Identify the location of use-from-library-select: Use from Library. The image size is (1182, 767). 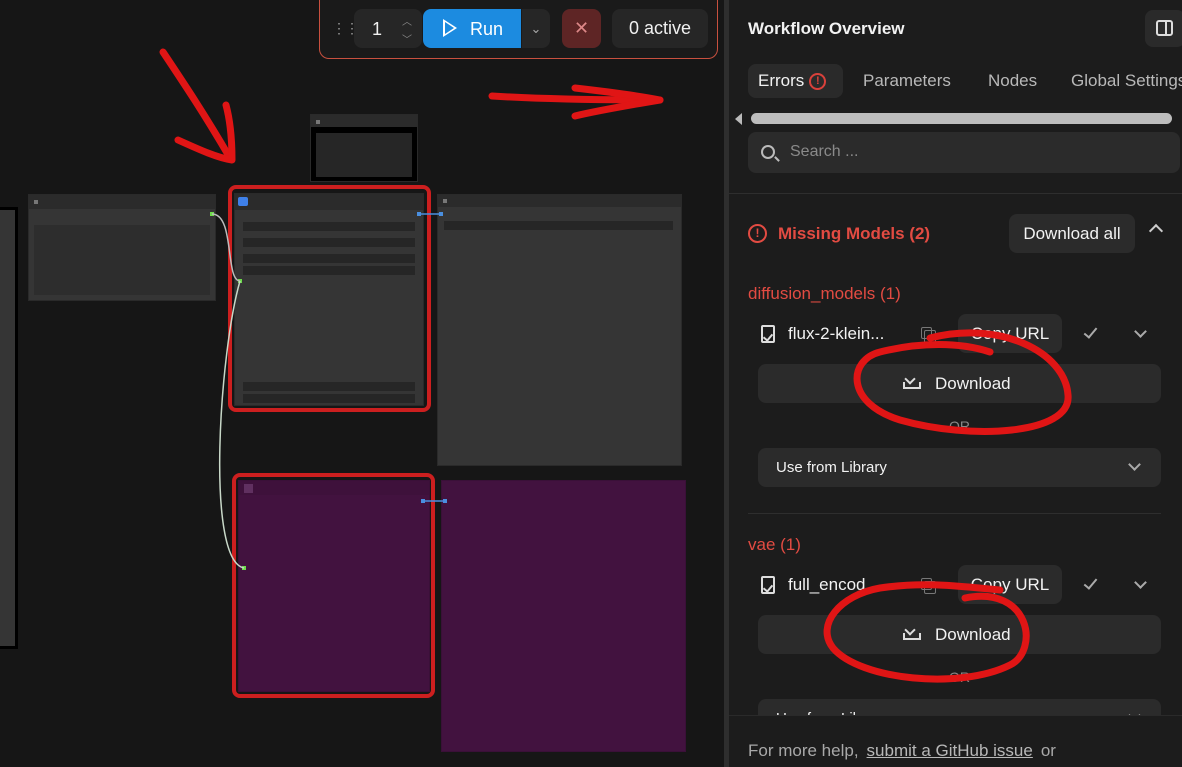
(959, 467).